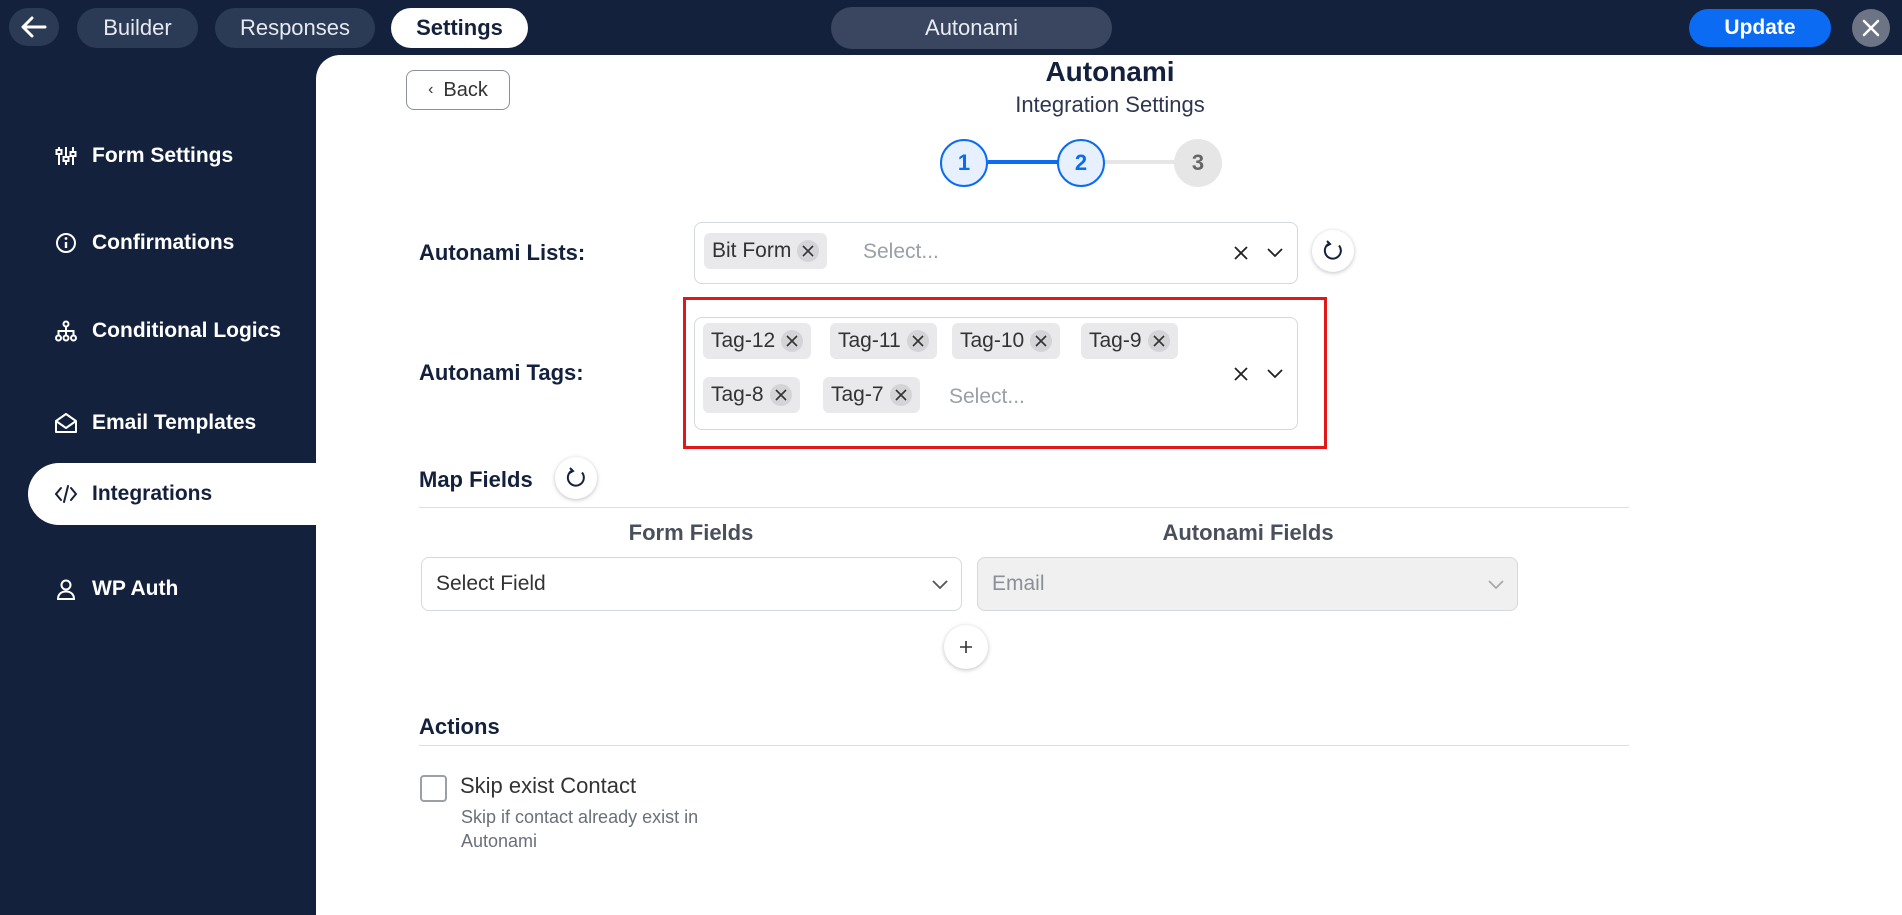 This screenshot has height=915, width=1902. I want to click on chip-label: Tag-12, so click(743, 340).